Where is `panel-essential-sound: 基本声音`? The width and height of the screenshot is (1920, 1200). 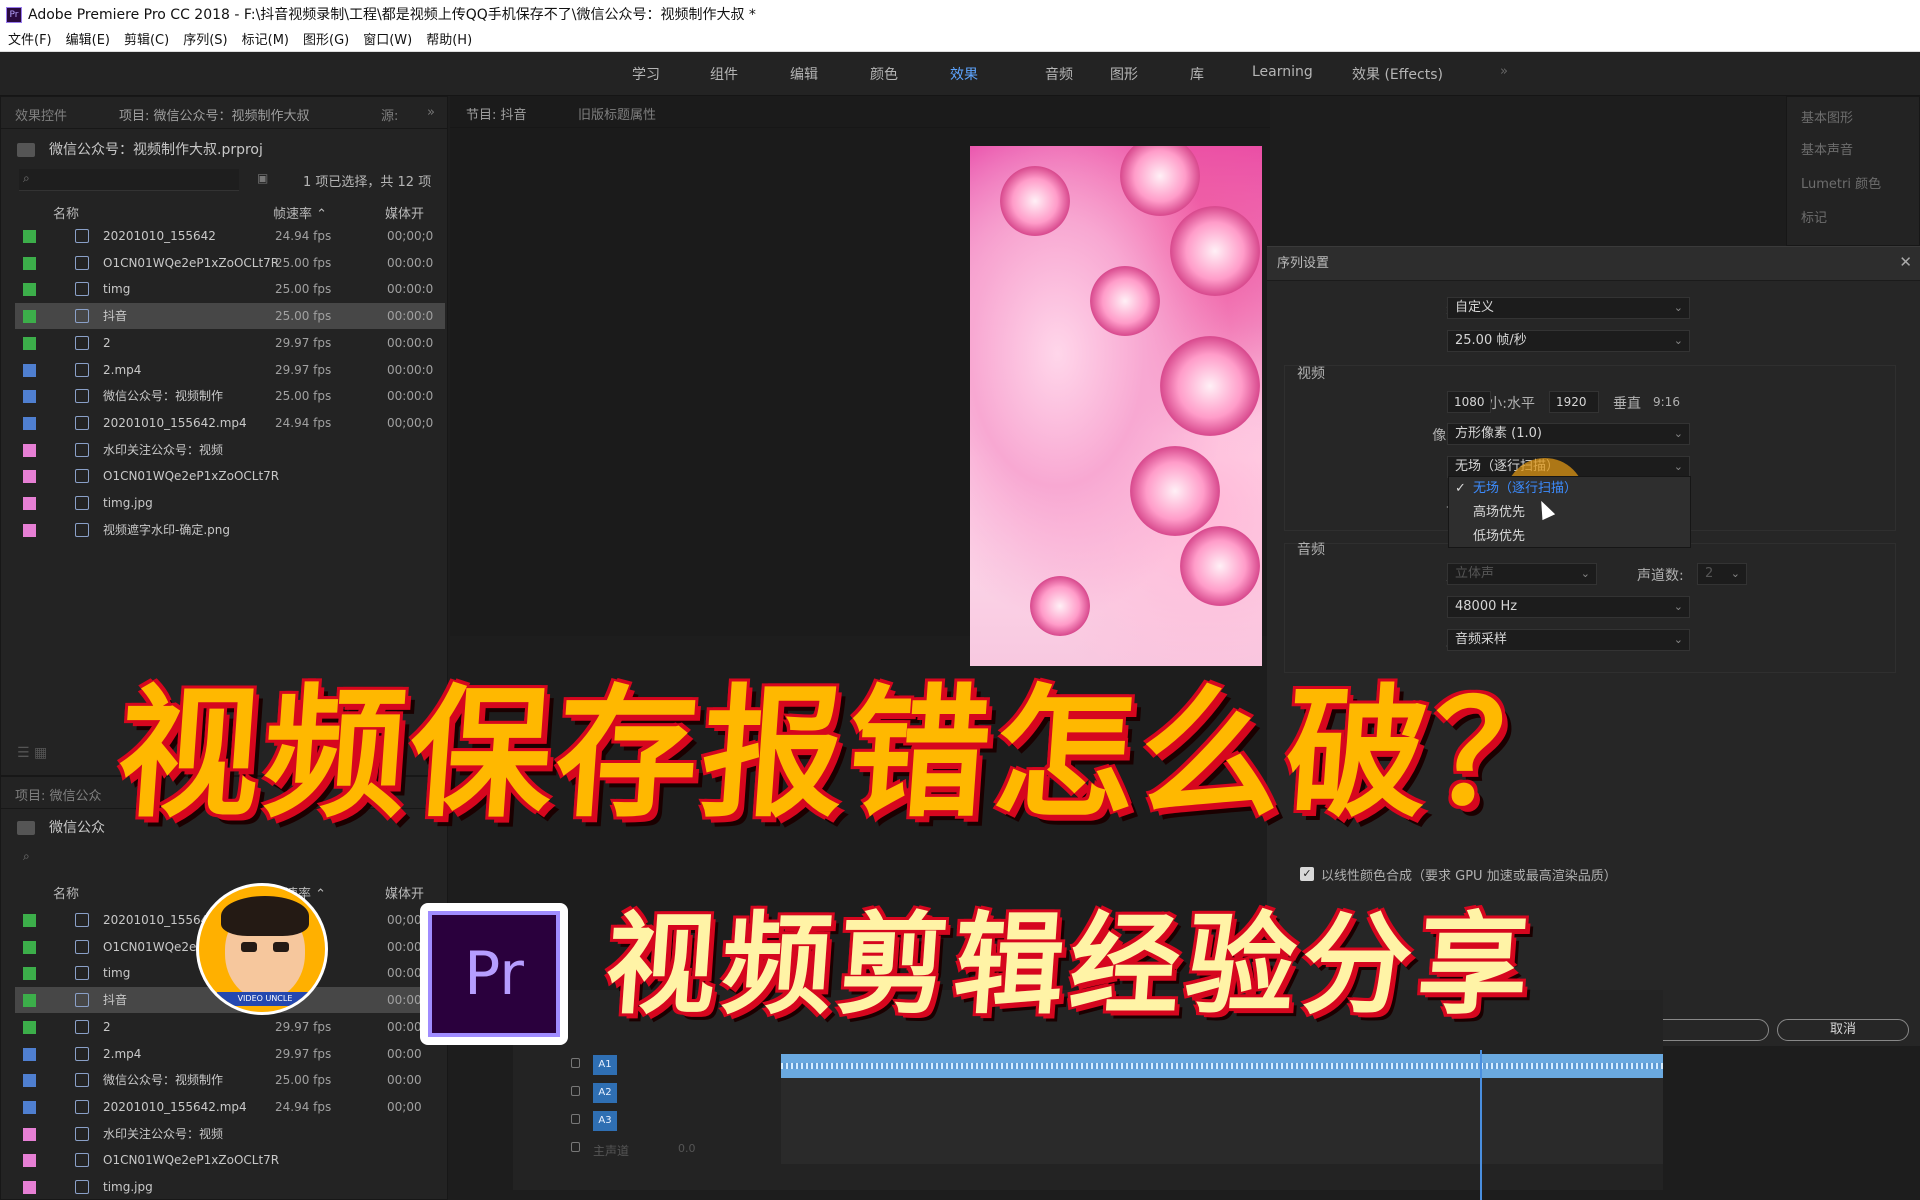 panel-essential-sound: 基本声音 is located at coordinates (1827, 148).